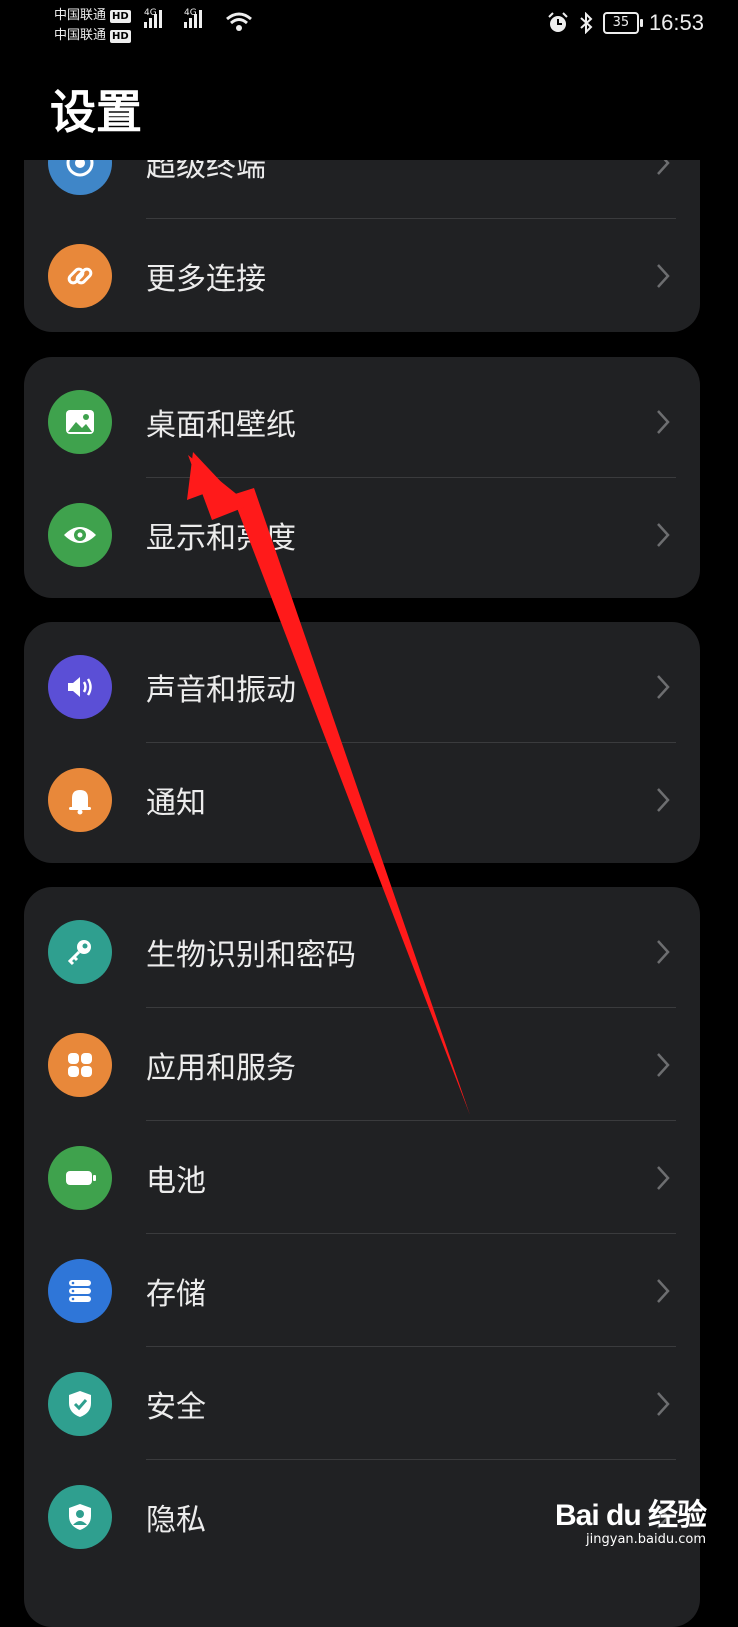 The height and width of the screenshot is (1627, 738). Describe the element at coordinates (676, 22) in the screenshot. I see `clock: 16:53` at that location.